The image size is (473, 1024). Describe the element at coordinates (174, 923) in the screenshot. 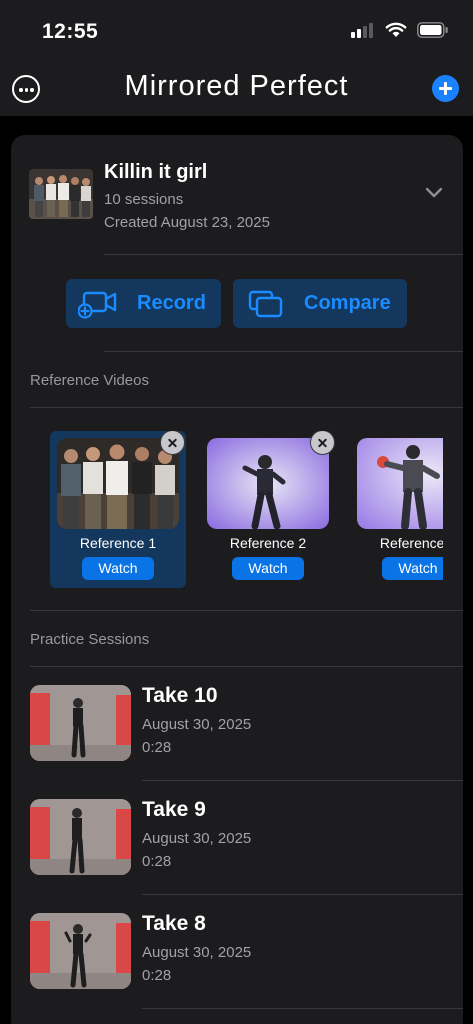

I see `session-title: Take 8` at that location.